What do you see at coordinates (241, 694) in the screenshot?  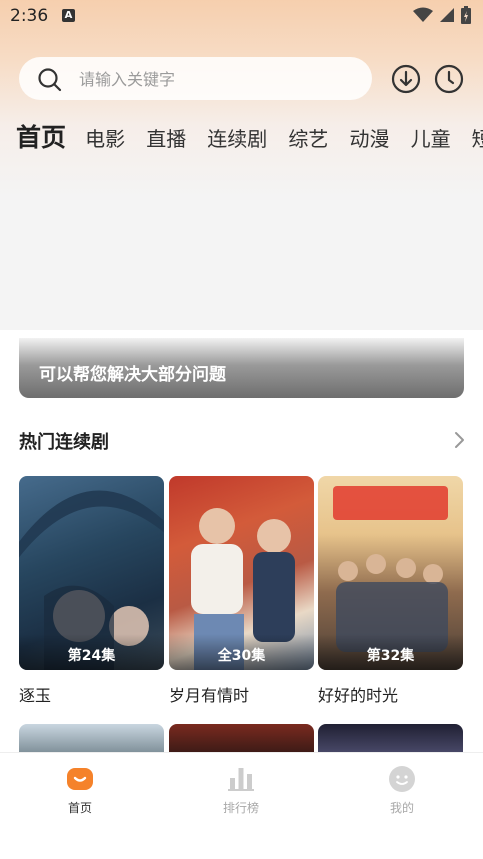 I see `show-title: 岁月有情时` at bounding box center [241, 694].